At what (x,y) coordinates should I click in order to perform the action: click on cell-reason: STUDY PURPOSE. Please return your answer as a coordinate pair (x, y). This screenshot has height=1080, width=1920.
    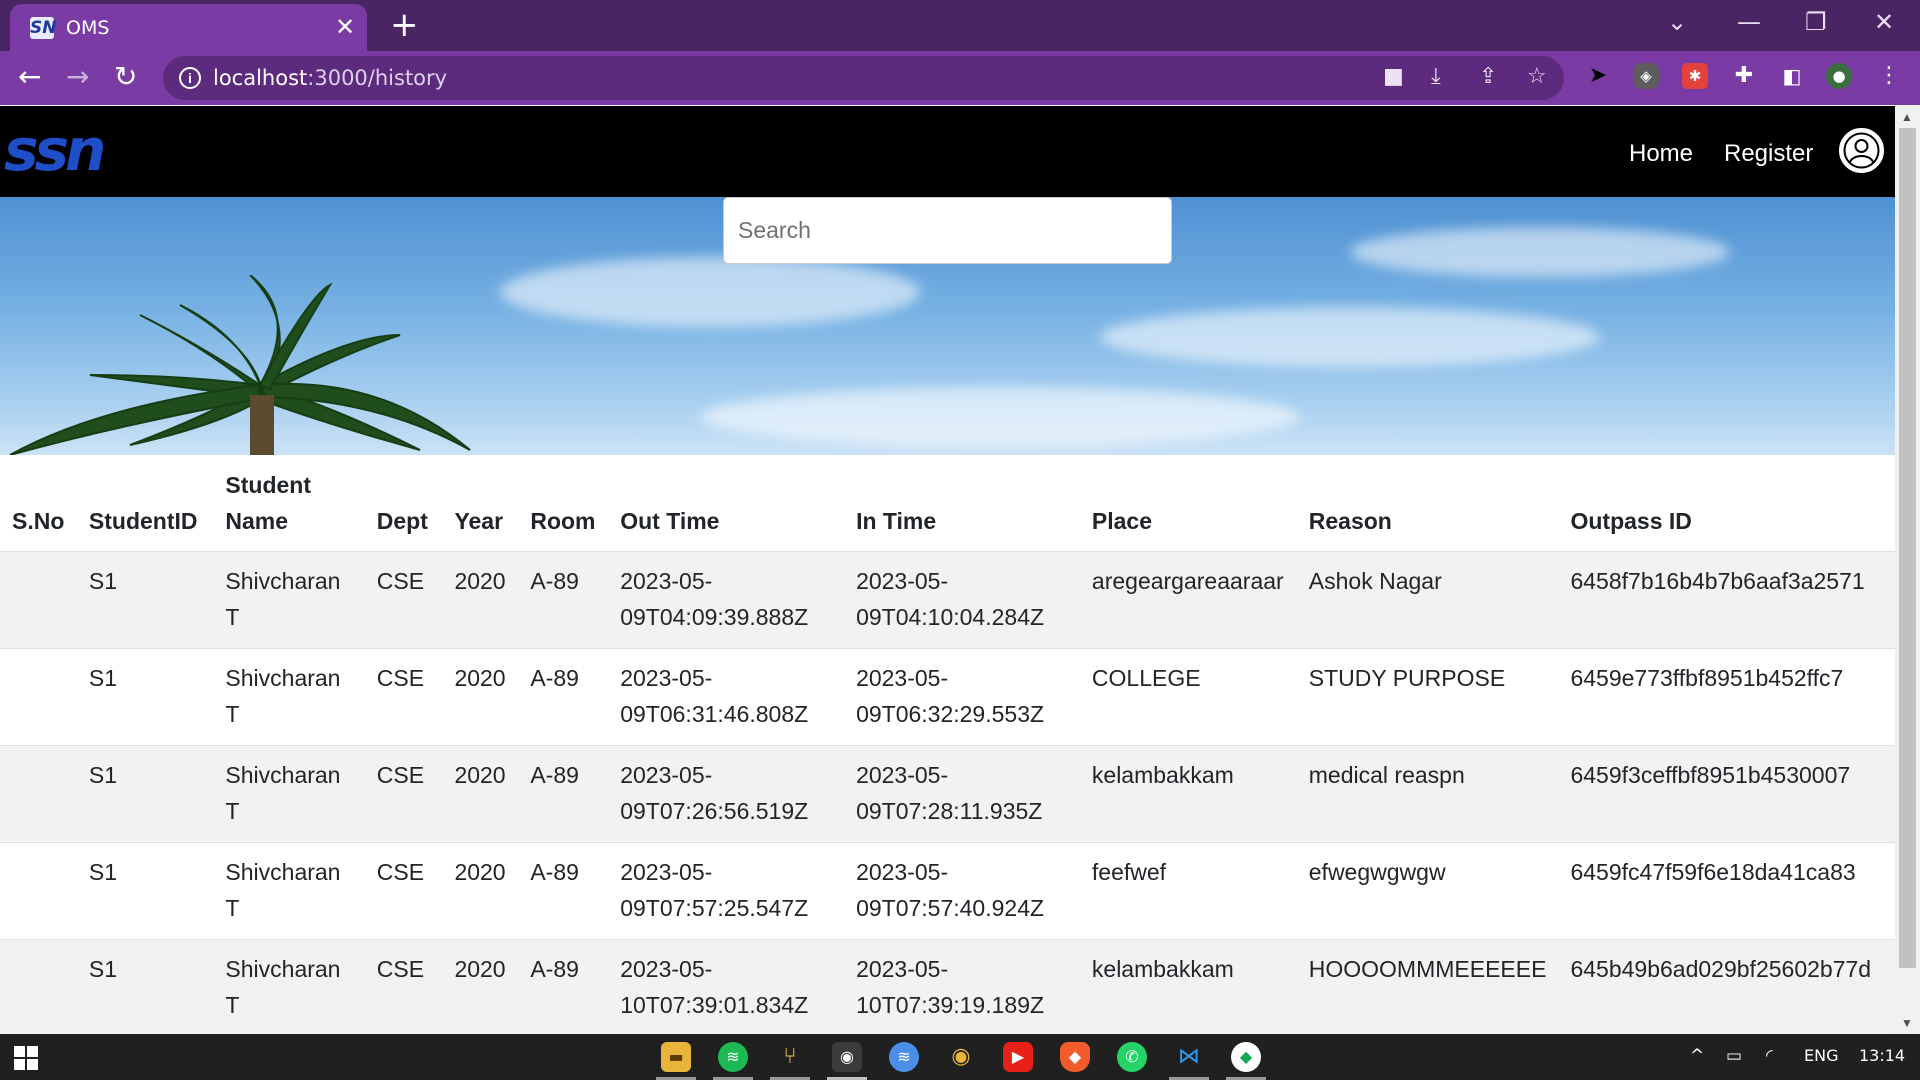
    Looking at the image, I should click on (1427, 697).